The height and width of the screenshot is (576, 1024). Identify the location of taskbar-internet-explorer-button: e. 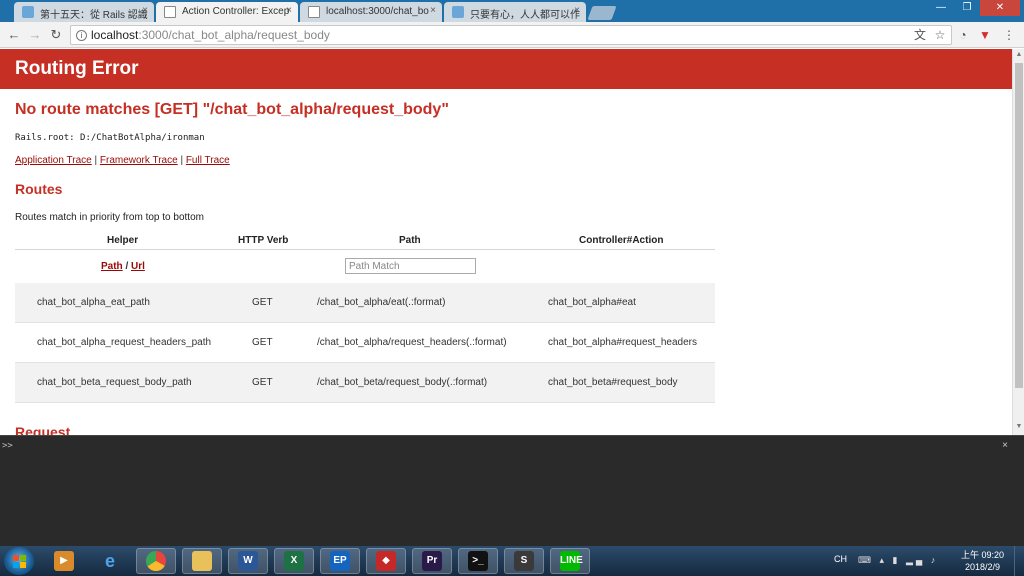
(110, 561).